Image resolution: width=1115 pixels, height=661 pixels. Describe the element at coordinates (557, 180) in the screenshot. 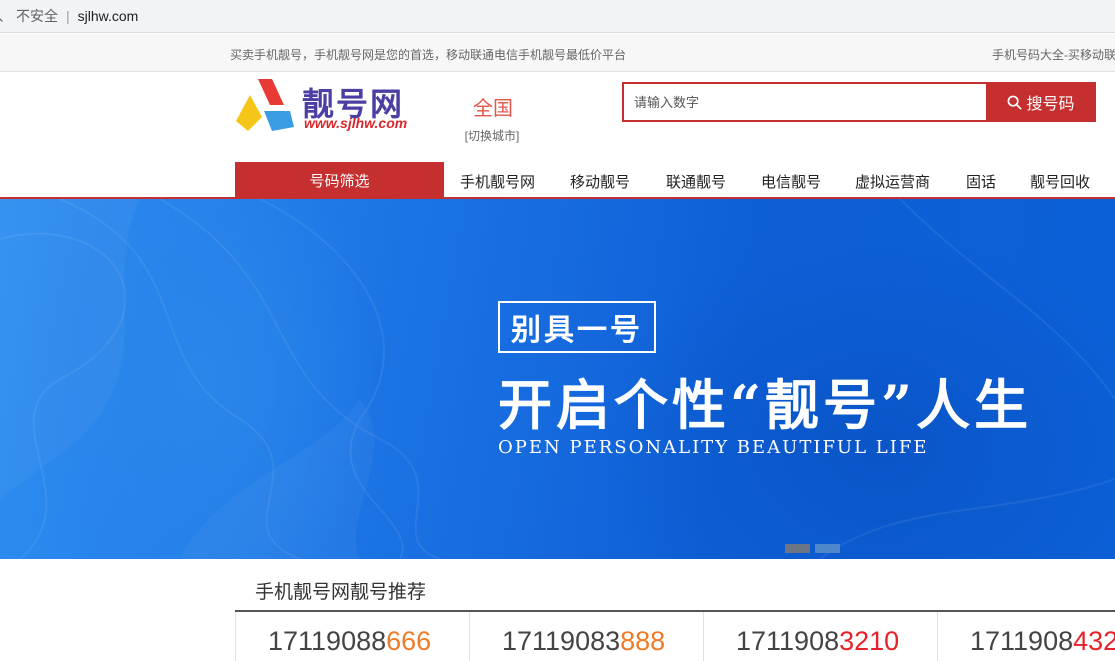

I see `main-nav: 号码筛选 手机靓号网 移动靓号 联通靓号 电信靓号 虚拟运营商 固话 靓号回收` at that location.